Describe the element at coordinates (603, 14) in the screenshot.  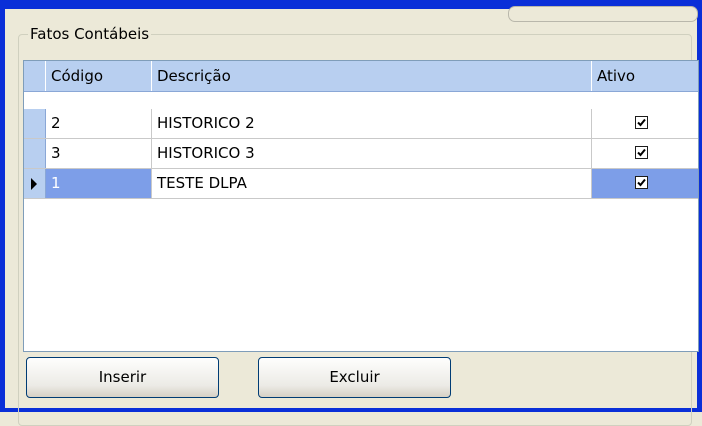
I see `top-field` at that location.